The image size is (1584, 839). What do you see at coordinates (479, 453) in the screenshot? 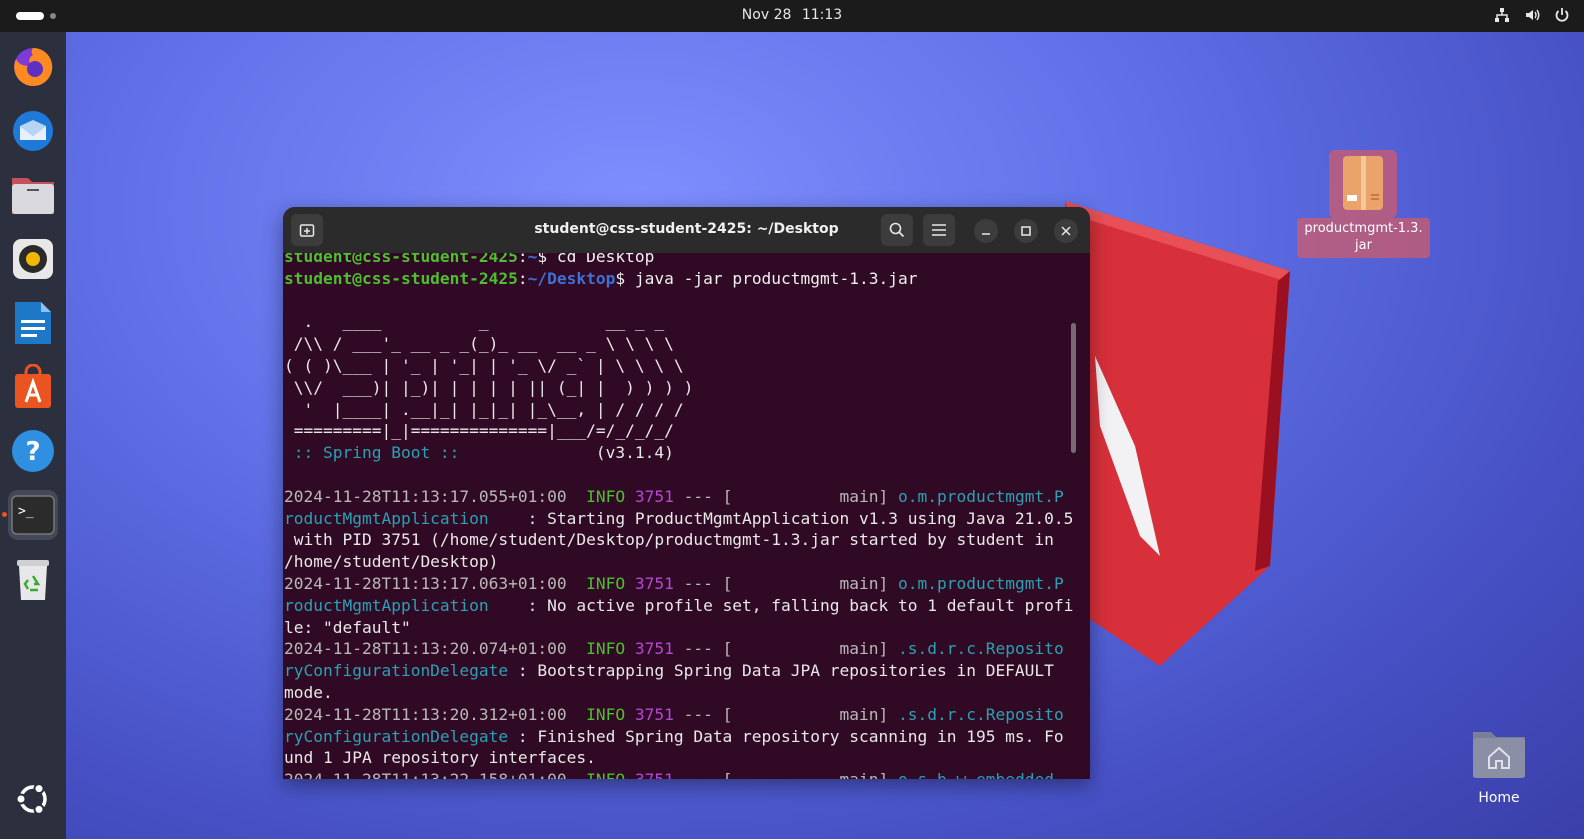
I see `spring-boot-version-line: :: Spring Boot :: (v3.1.4)` at bounding box center [479, 453].